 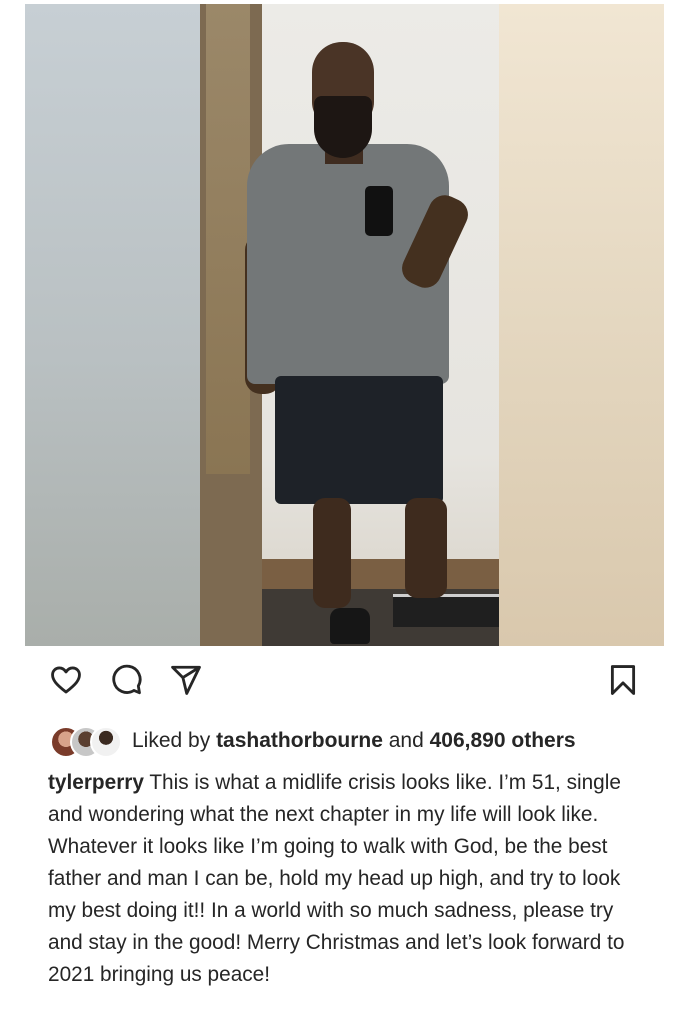 I want to click on person-beard, so click(x=343, y=127).